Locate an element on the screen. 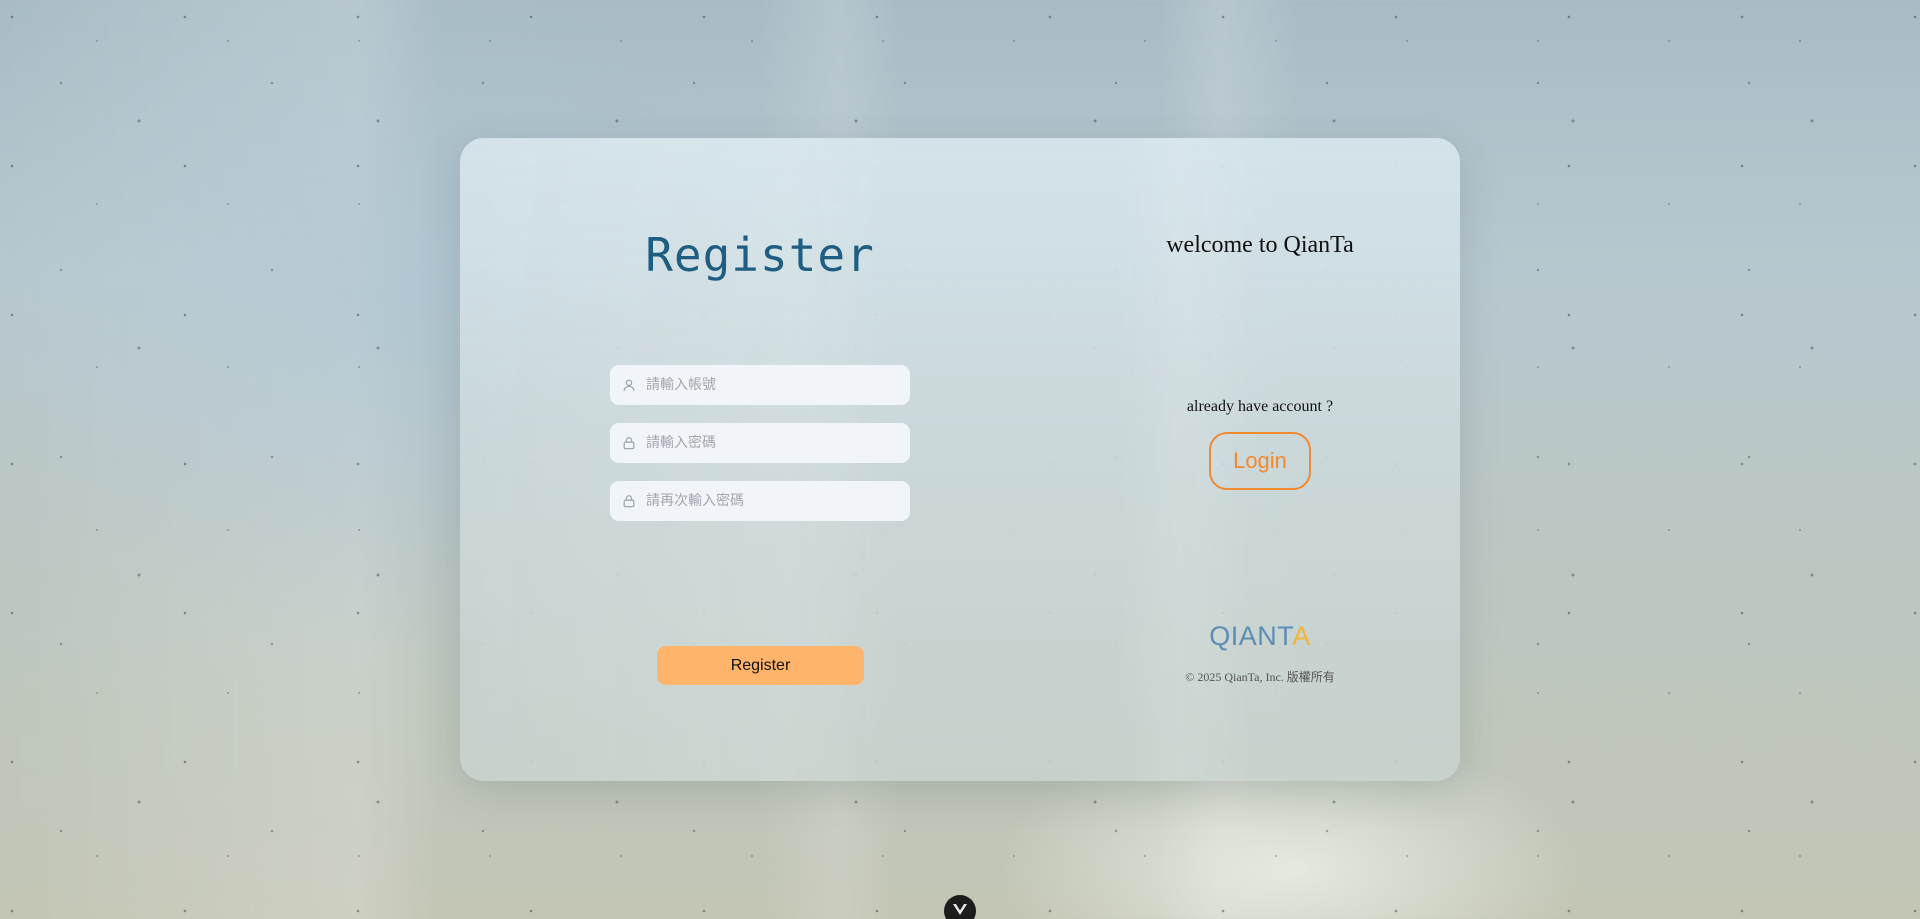 The width and height of the screenshot is (1920, 919). confirm-password-input is located at coordinates (776, 501).